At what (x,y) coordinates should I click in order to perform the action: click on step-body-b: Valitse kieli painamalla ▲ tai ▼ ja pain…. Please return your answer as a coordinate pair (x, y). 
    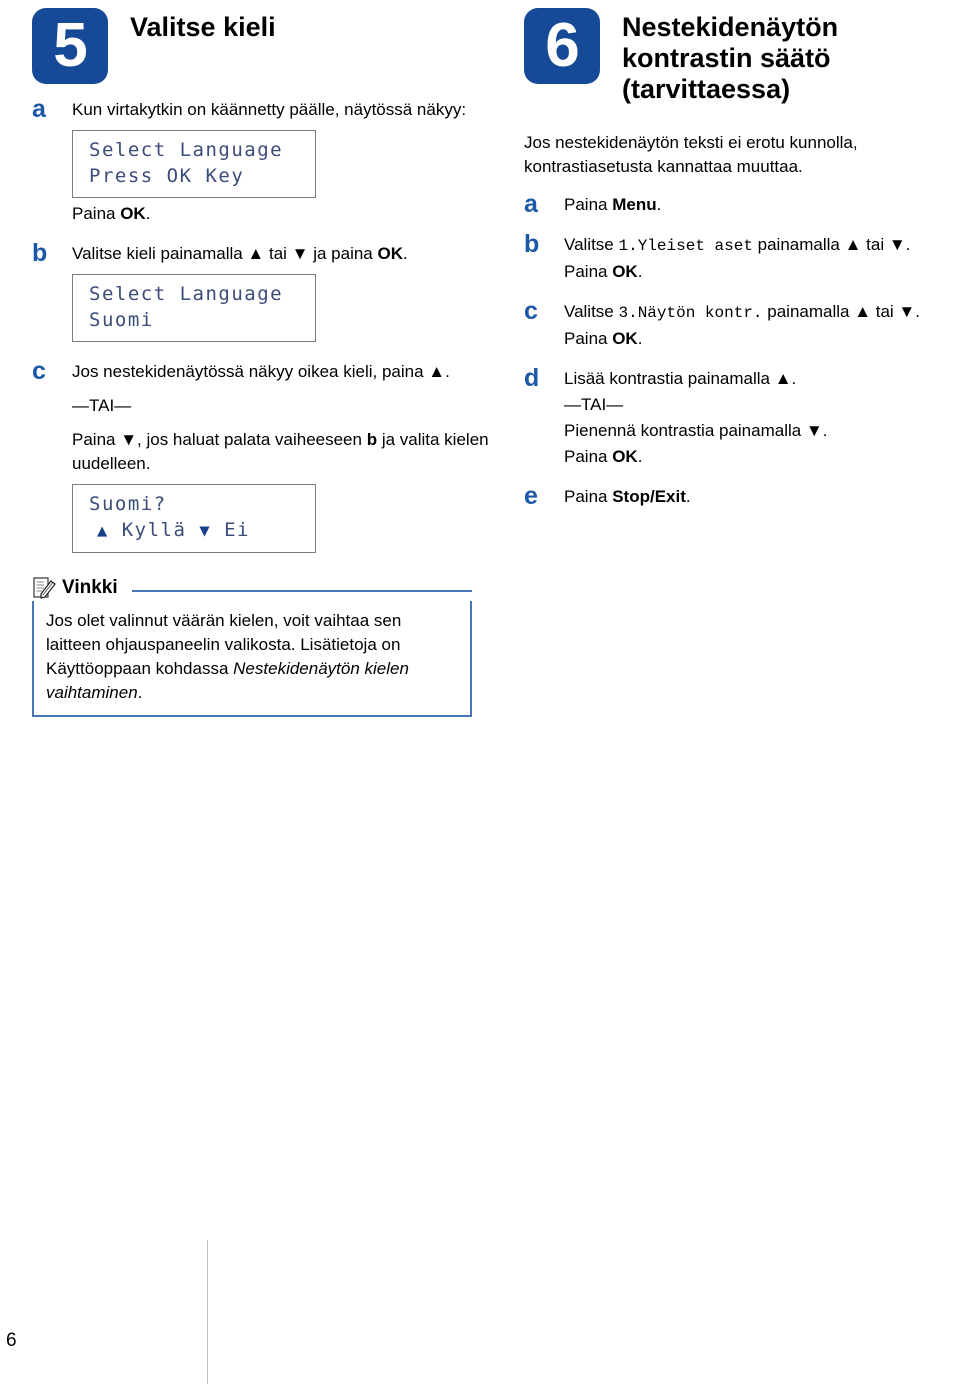
    Looking at the image, I should click on (282, 294).